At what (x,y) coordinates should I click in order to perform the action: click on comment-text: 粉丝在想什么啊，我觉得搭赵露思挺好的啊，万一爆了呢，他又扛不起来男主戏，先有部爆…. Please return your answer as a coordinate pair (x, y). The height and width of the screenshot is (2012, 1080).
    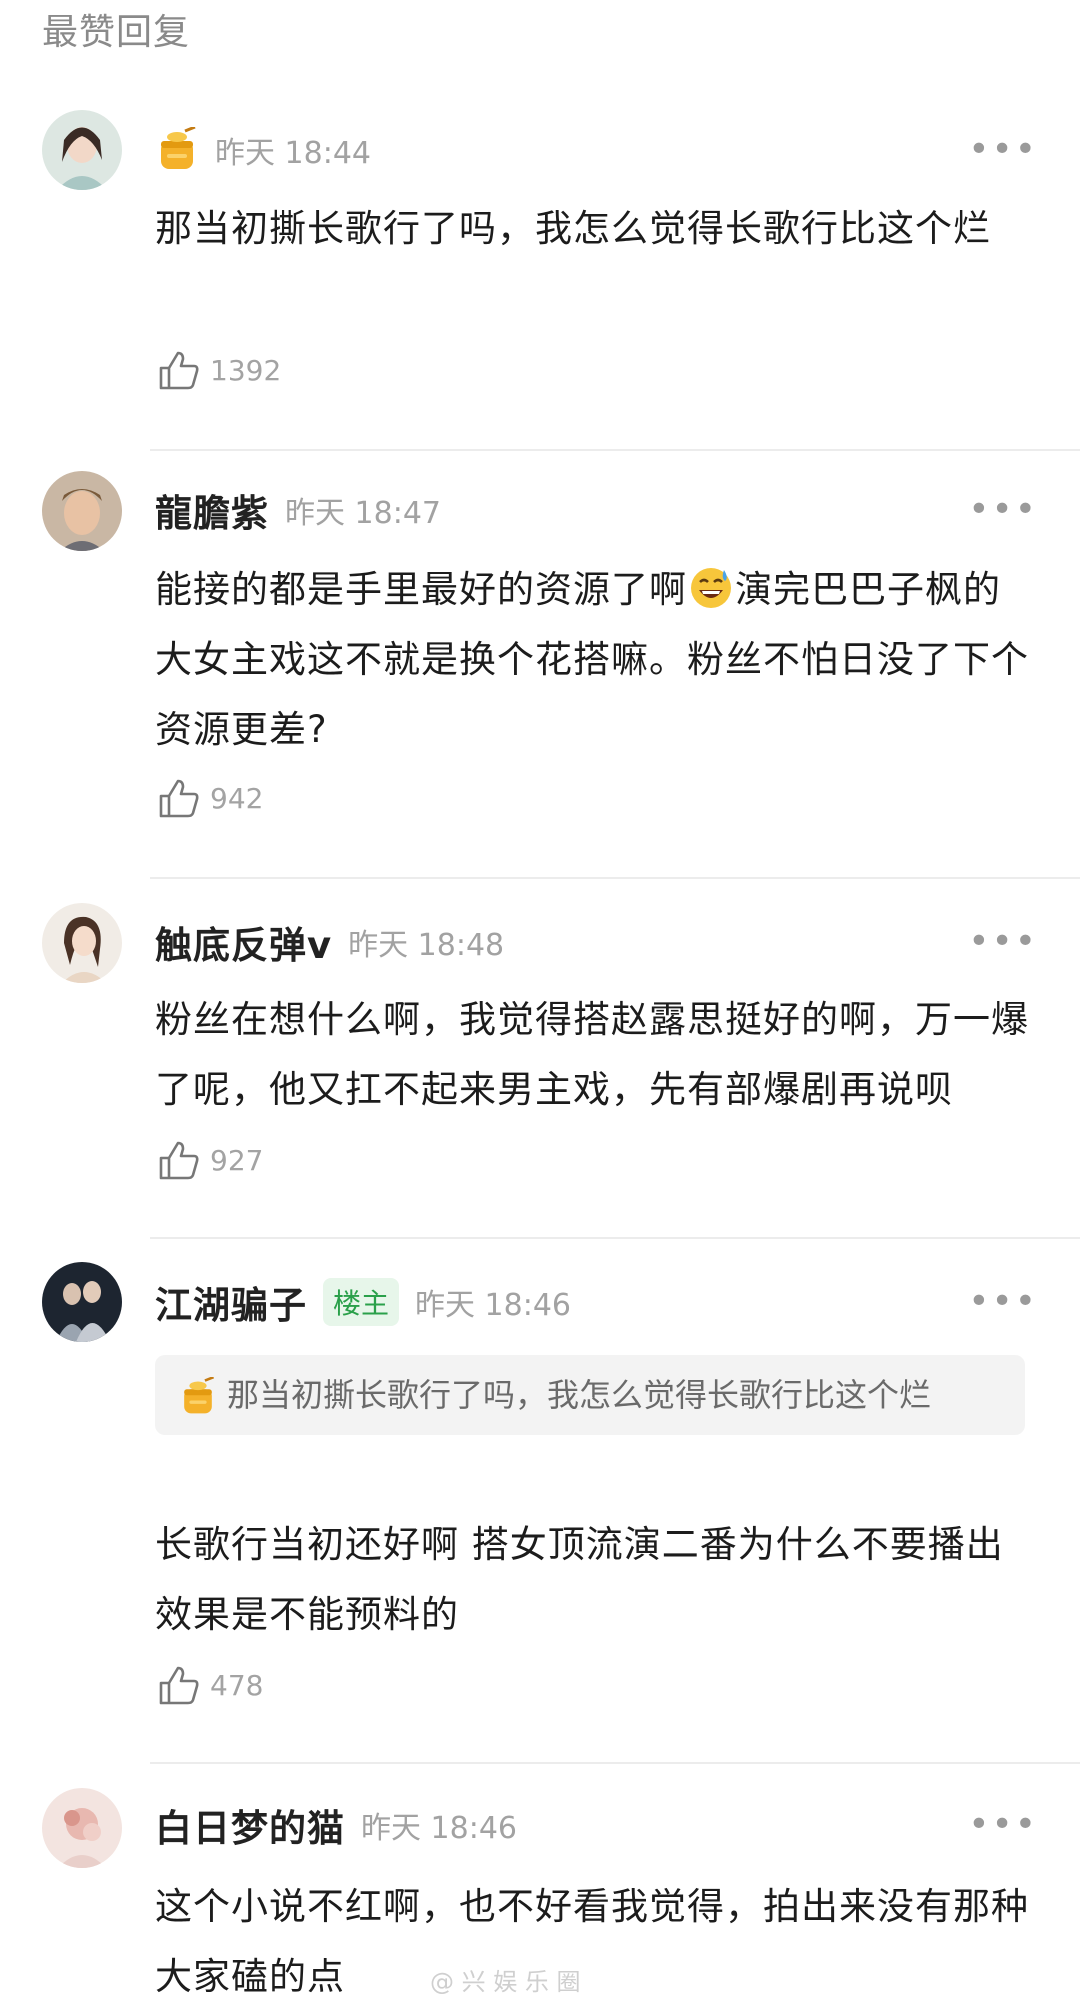
    Looking at the image, I should click on (592, 1054).